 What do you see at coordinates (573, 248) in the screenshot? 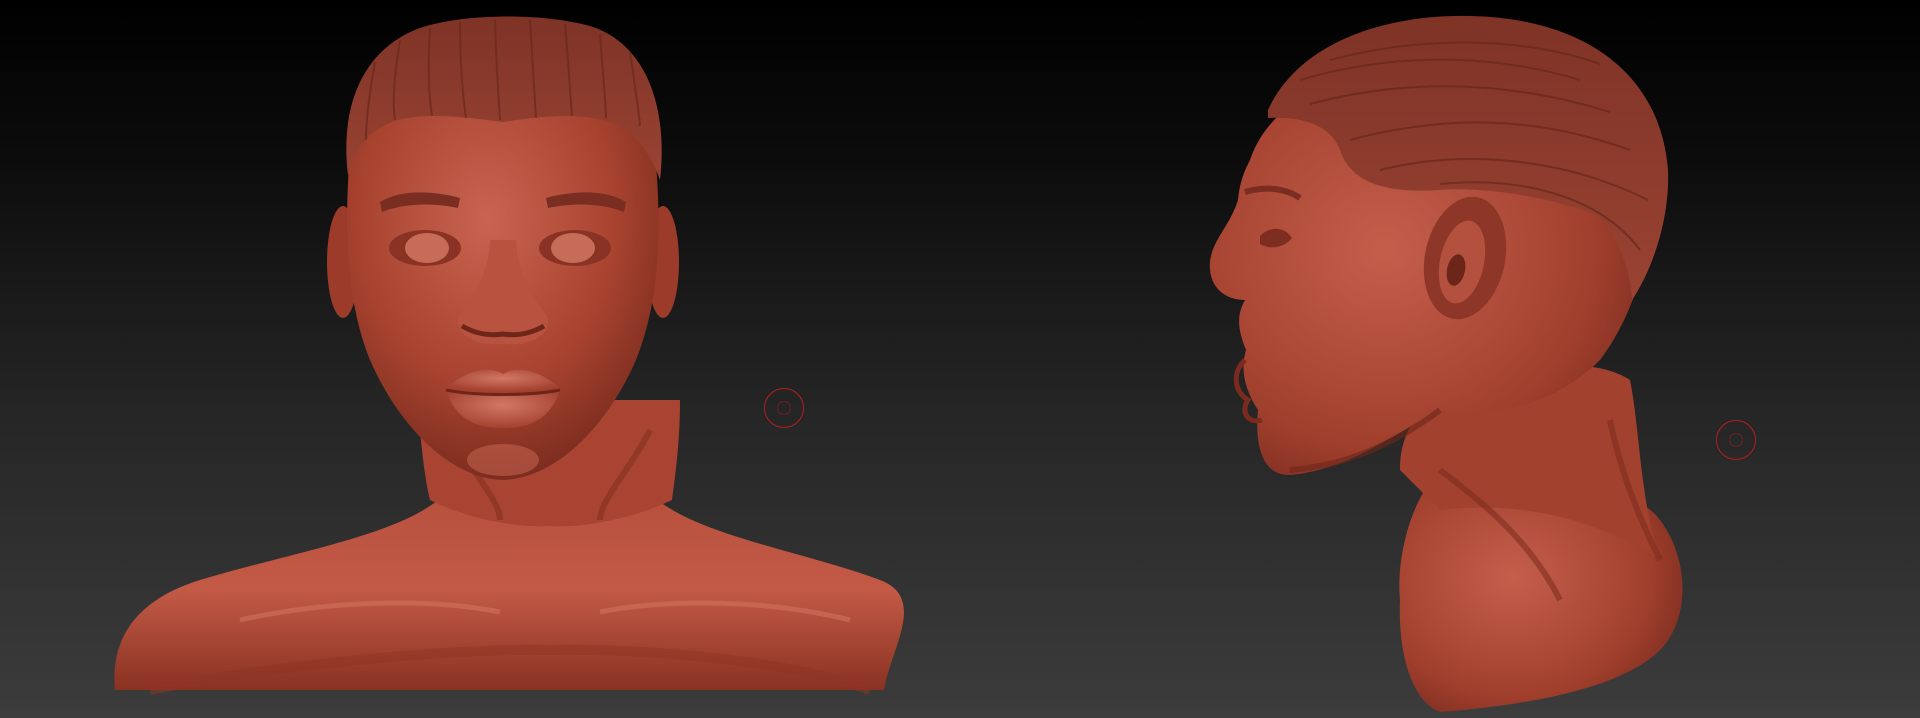
I see `front-eye-right` at bounding box center [573, 248].